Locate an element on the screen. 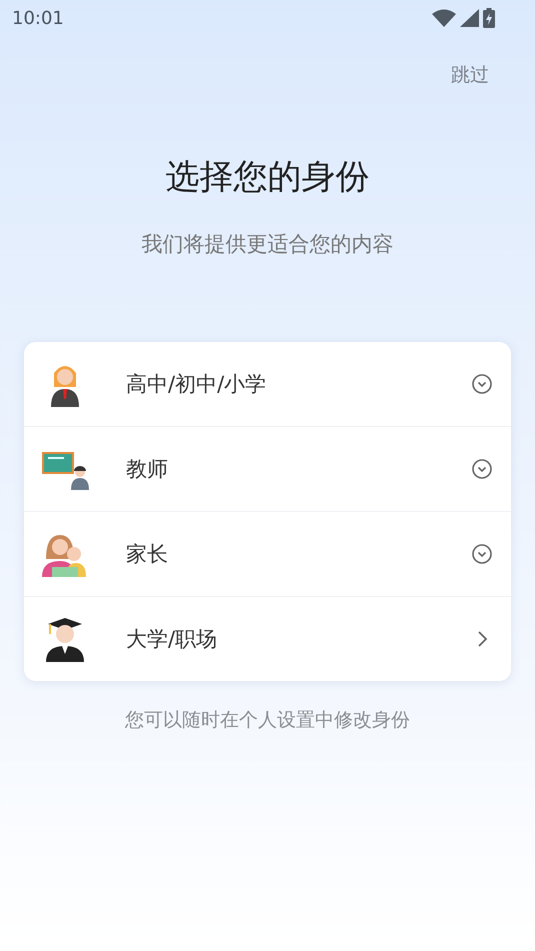  subtitle: 我们将提供更适合您的内容 is located at coordinates (267, 244).